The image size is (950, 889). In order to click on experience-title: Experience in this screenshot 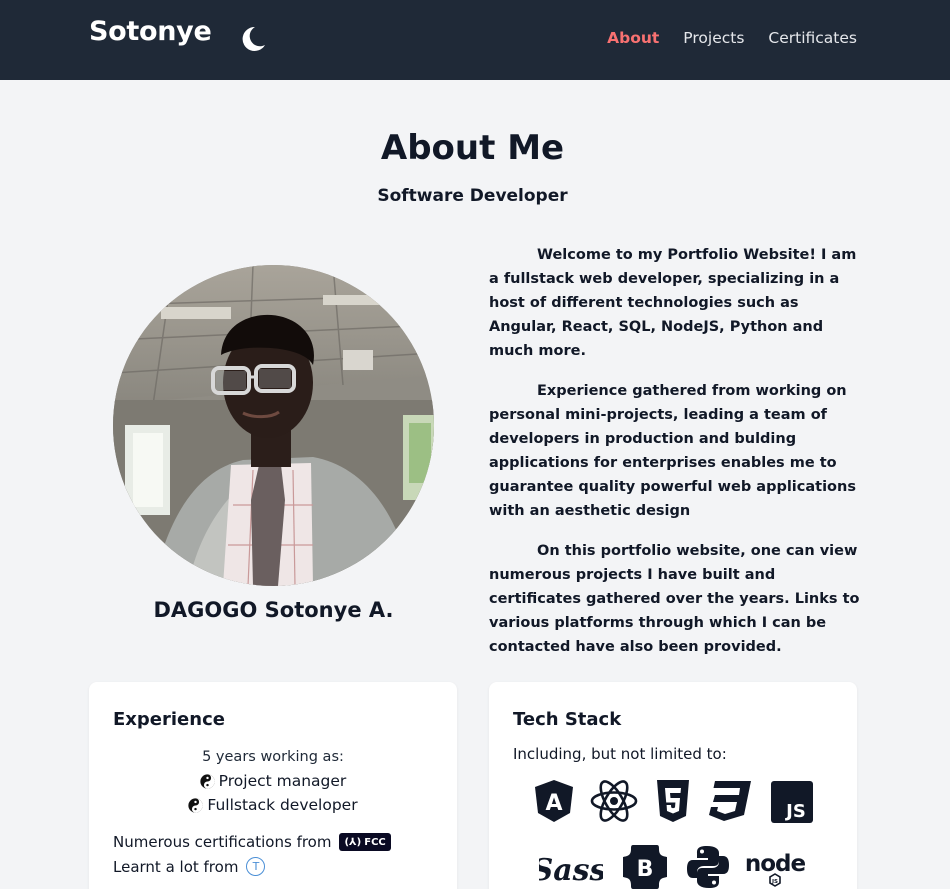, I will do `click(169, 719)`.